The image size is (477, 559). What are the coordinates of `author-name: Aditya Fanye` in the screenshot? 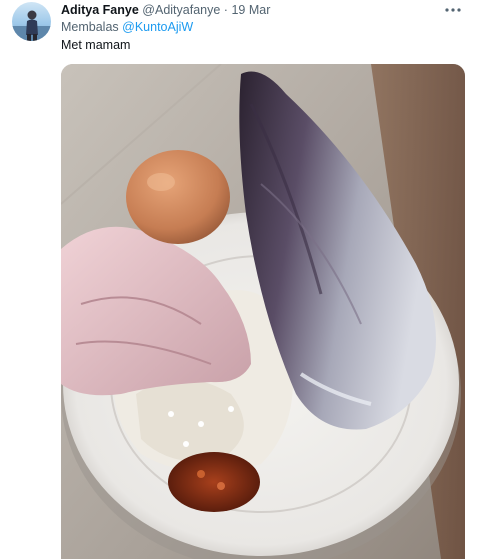 It's located at (100, 10).